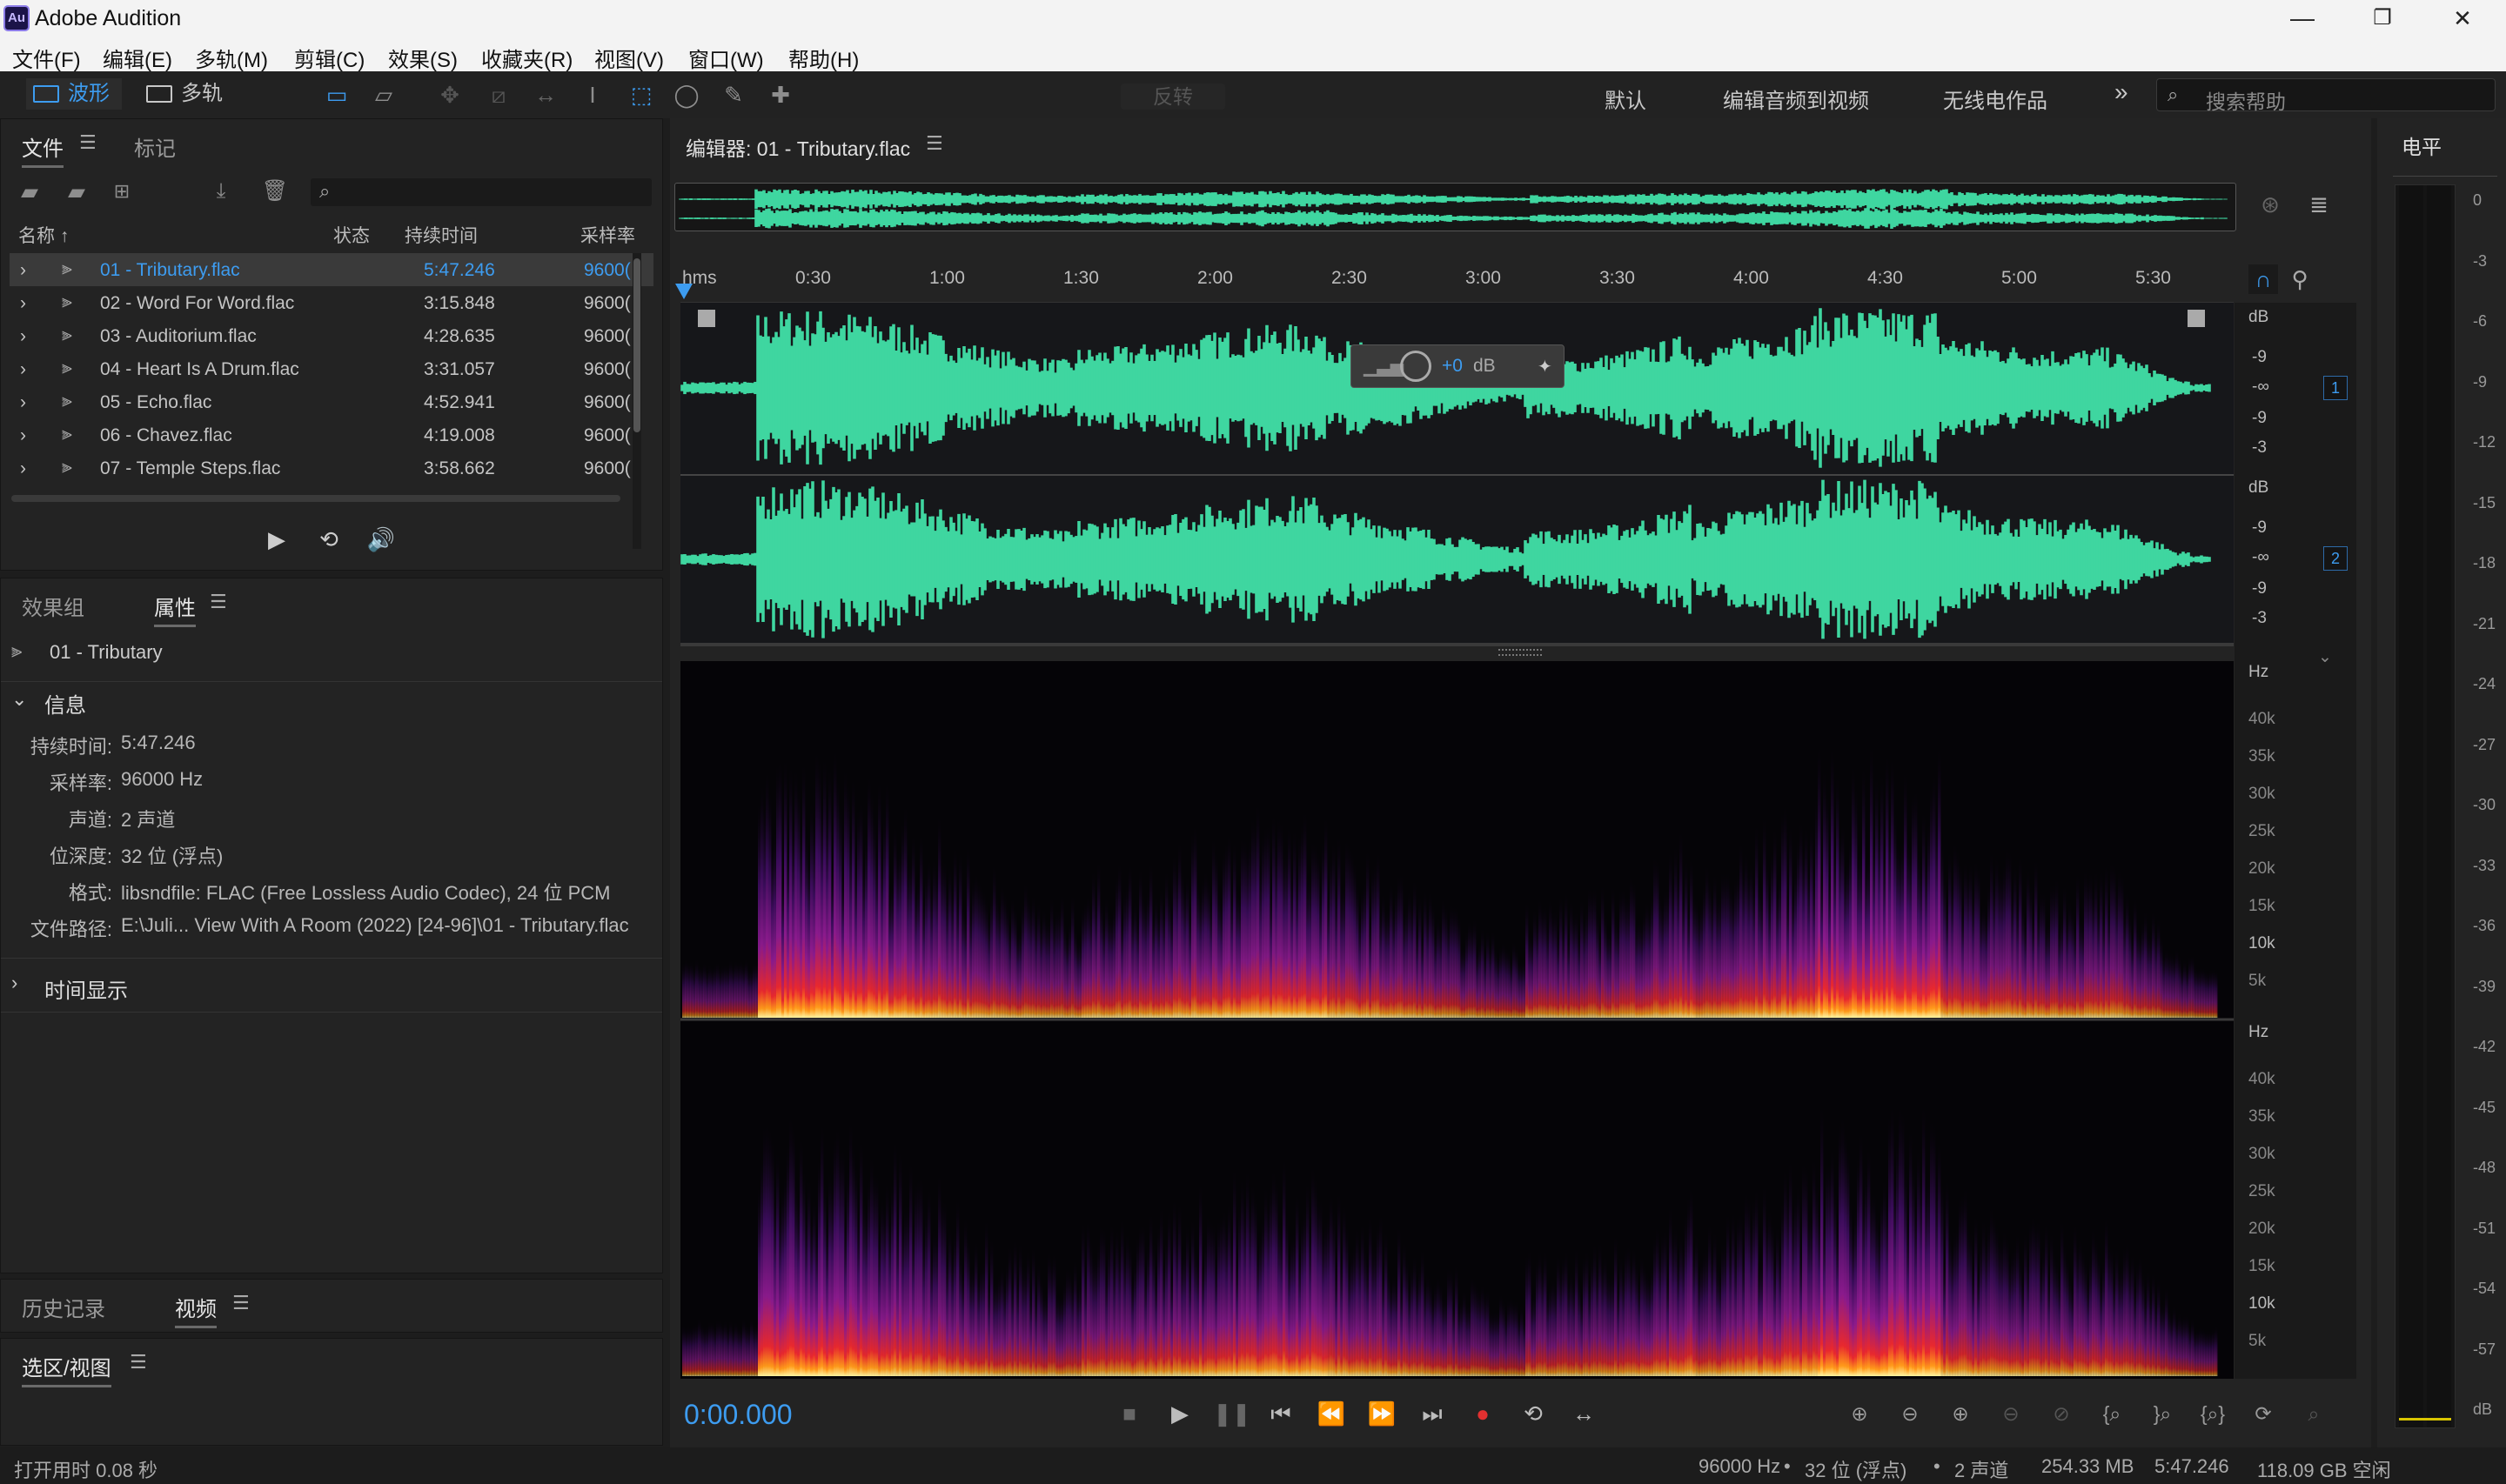  What do you see at coordinates (2061, 1414) in the screenshot?
I see `zoom-out-full-icon: ⊘` at bounding box center [2061, 1414].